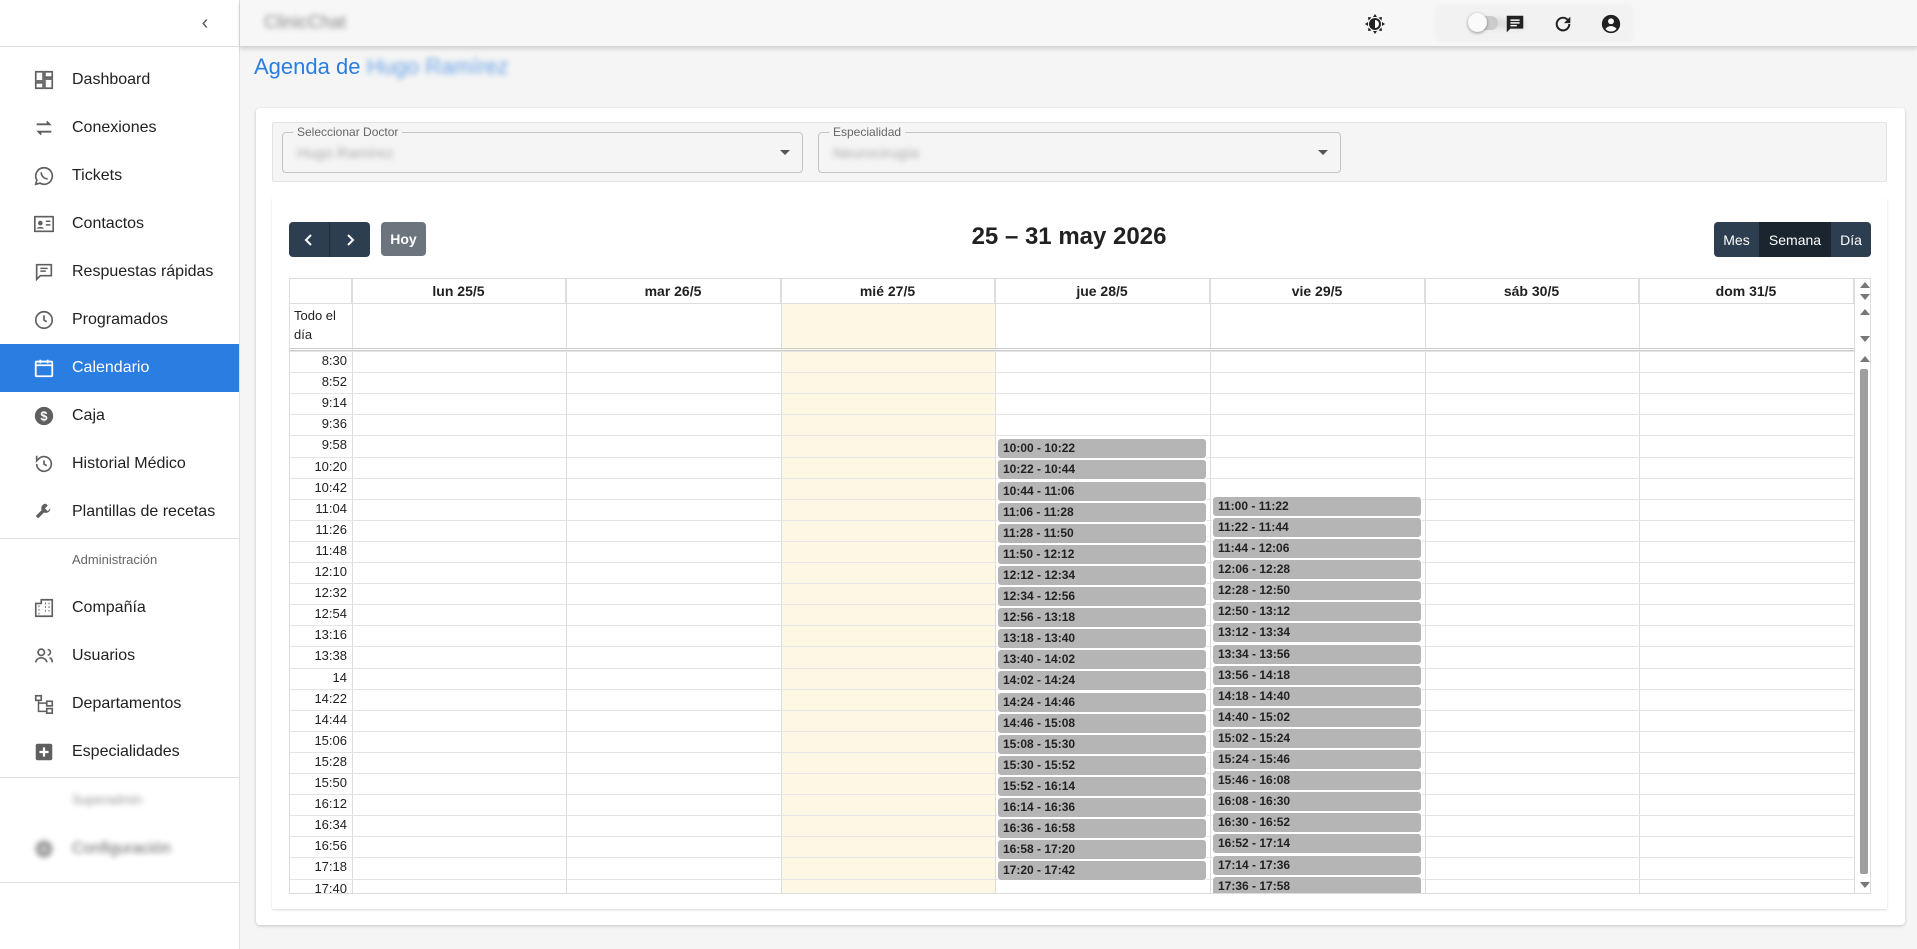 The image size is (1917, 949). I want to click on day-header: dom 31/5, so click(1746, 291).